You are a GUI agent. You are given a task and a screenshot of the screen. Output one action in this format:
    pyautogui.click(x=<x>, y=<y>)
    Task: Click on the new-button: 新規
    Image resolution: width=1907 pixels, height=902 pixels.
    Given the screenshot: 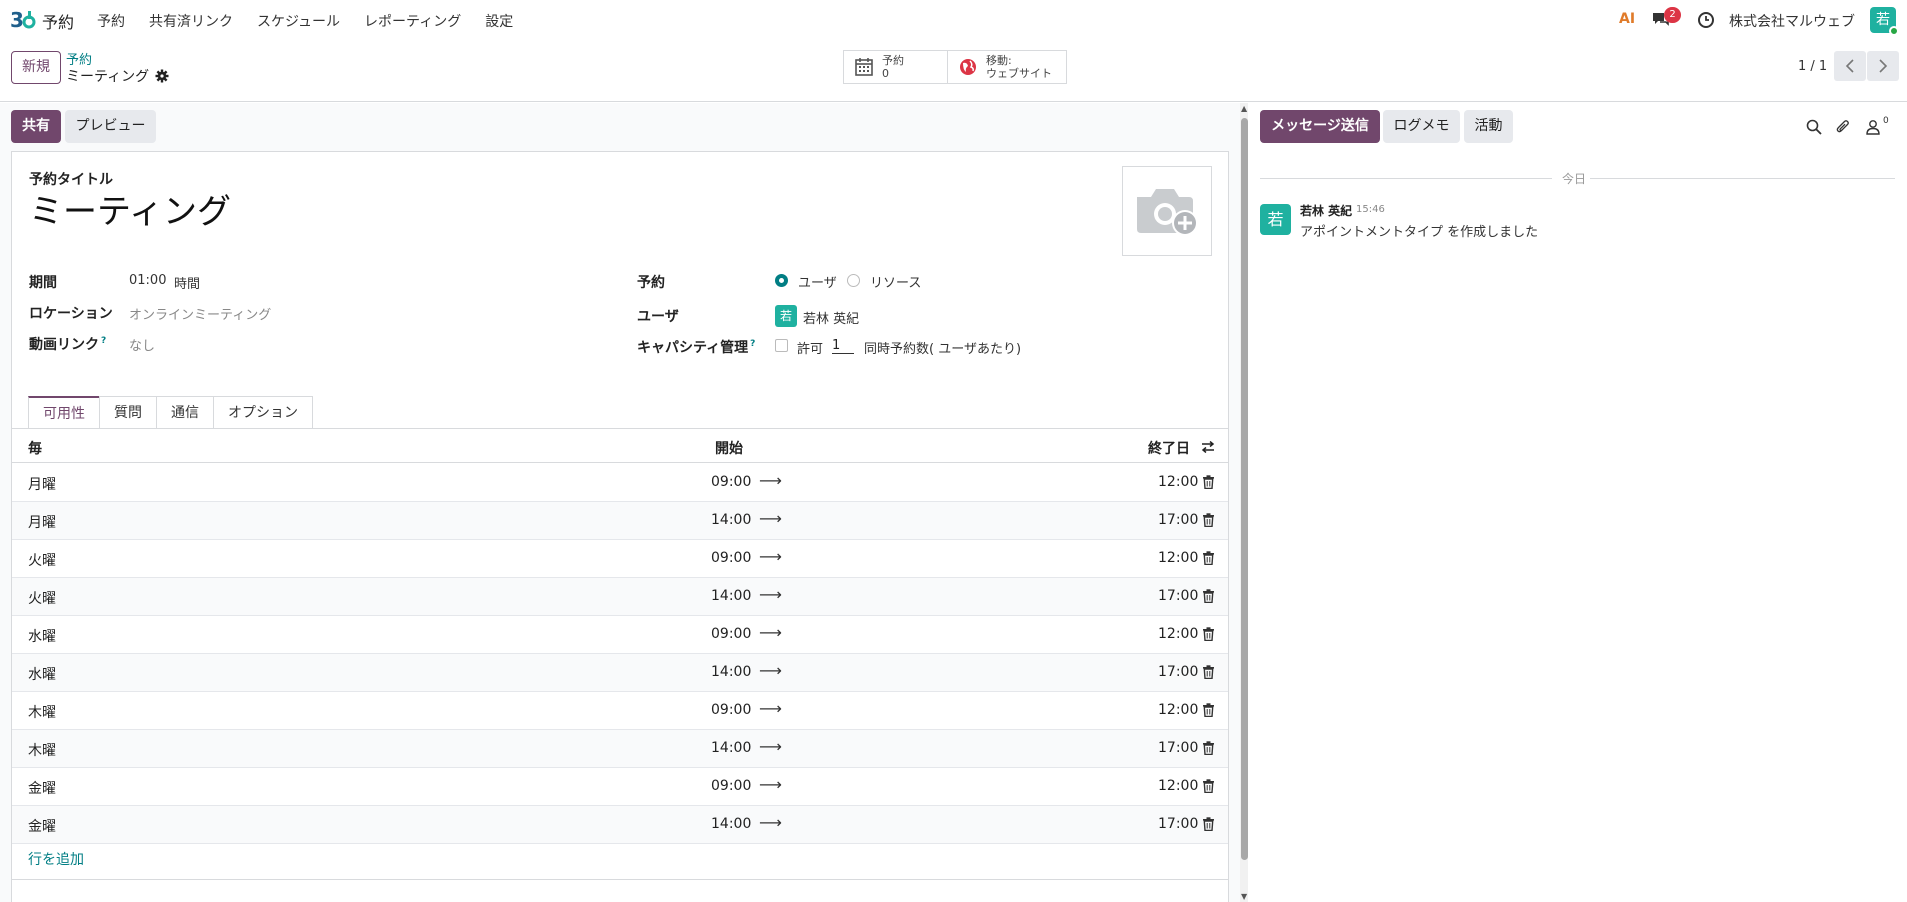 What is the action you would take?
    pyautogui.click(x=36, y=67)
    